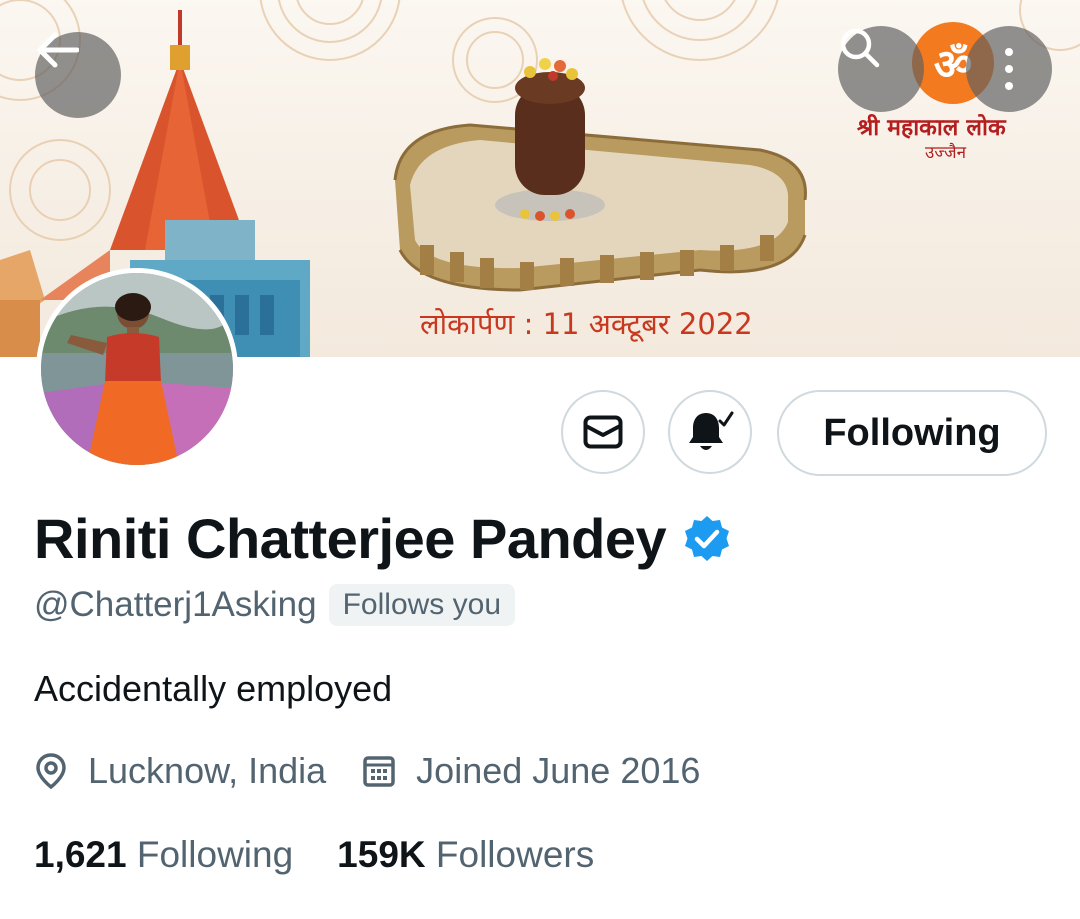  I want to click on following-stat-link: 1,621 Following, so click(163, 855).